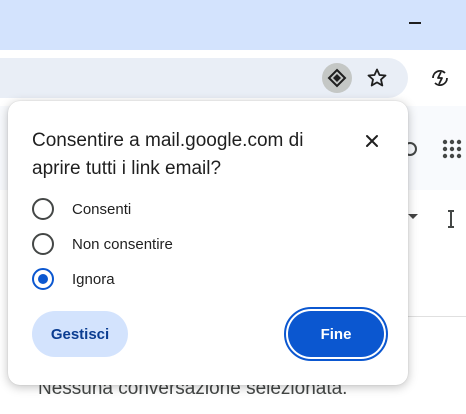  What do you see at coordinates (233, 78) in the screenshot?
I see `browser-toolbar` at bounding box center [233, 78].